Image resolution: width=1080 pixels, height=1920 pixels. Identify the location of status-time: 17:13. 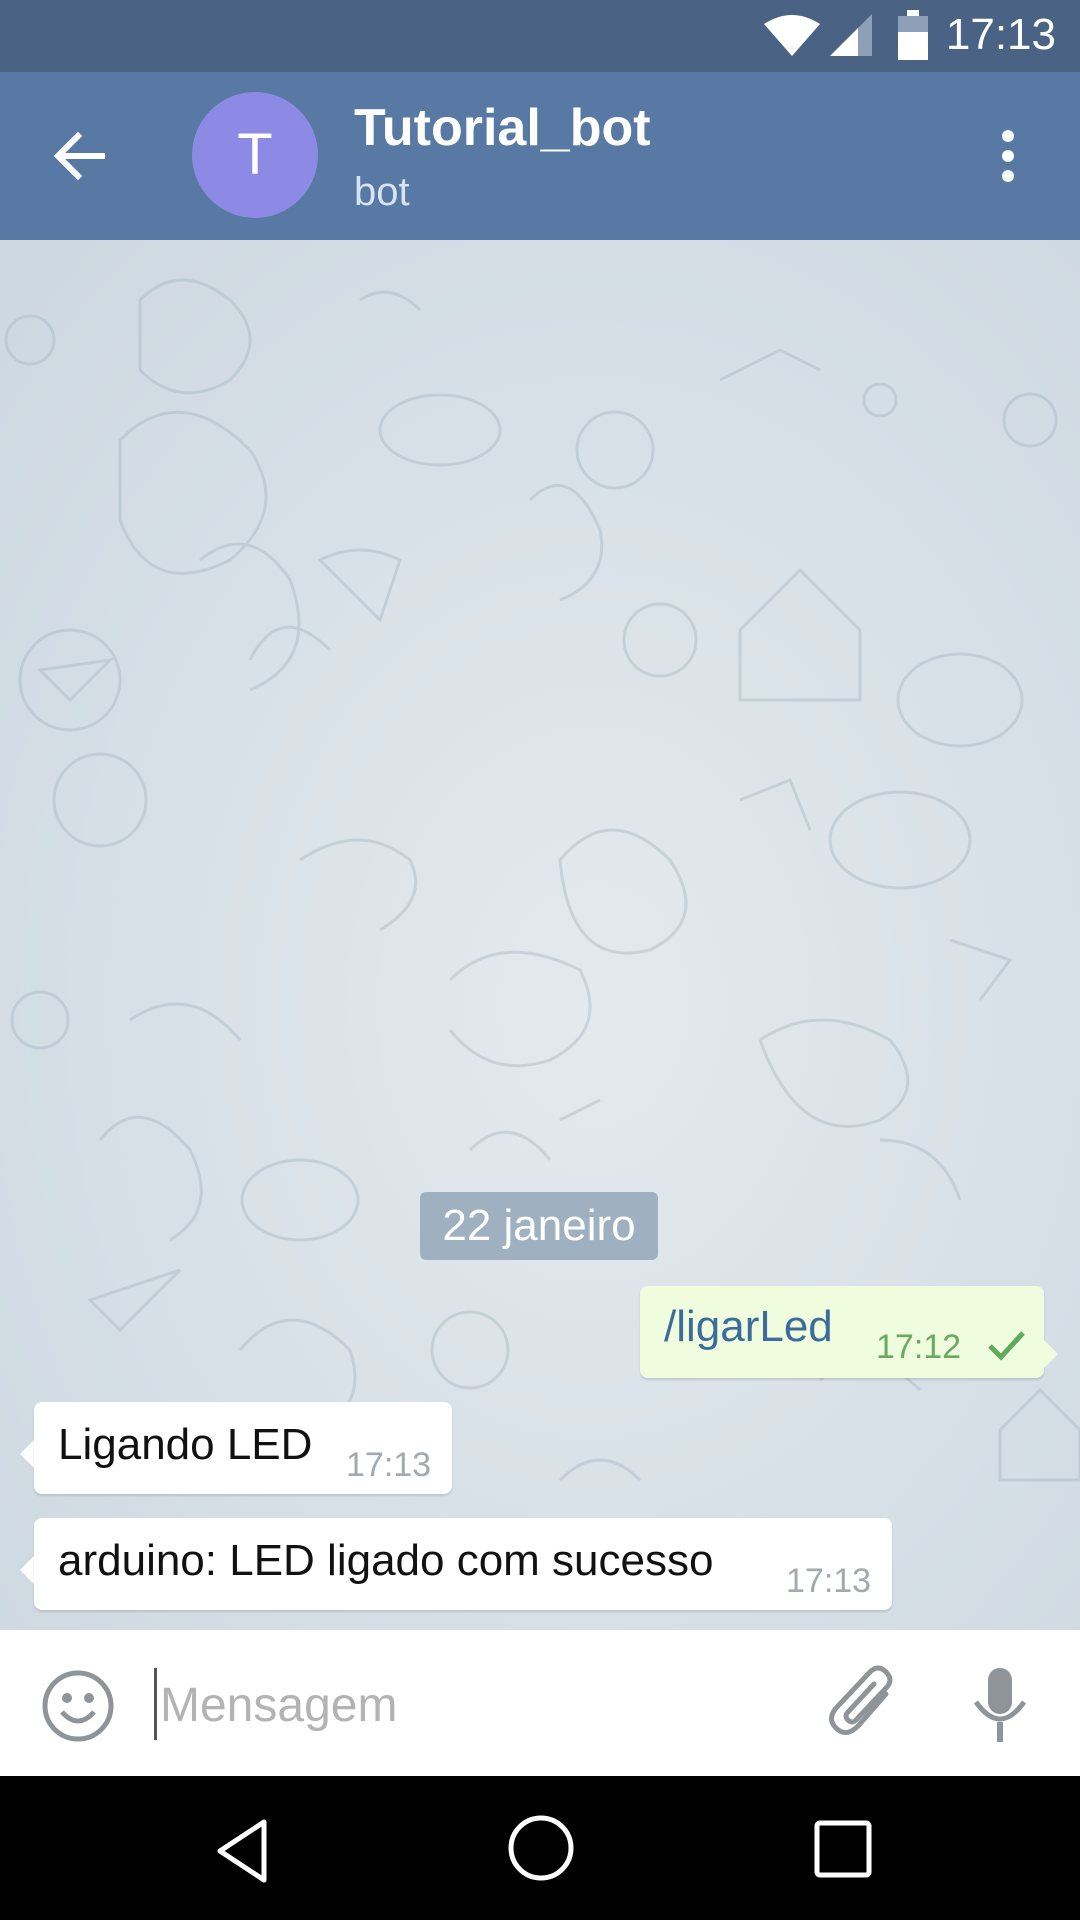
(1000, 34).